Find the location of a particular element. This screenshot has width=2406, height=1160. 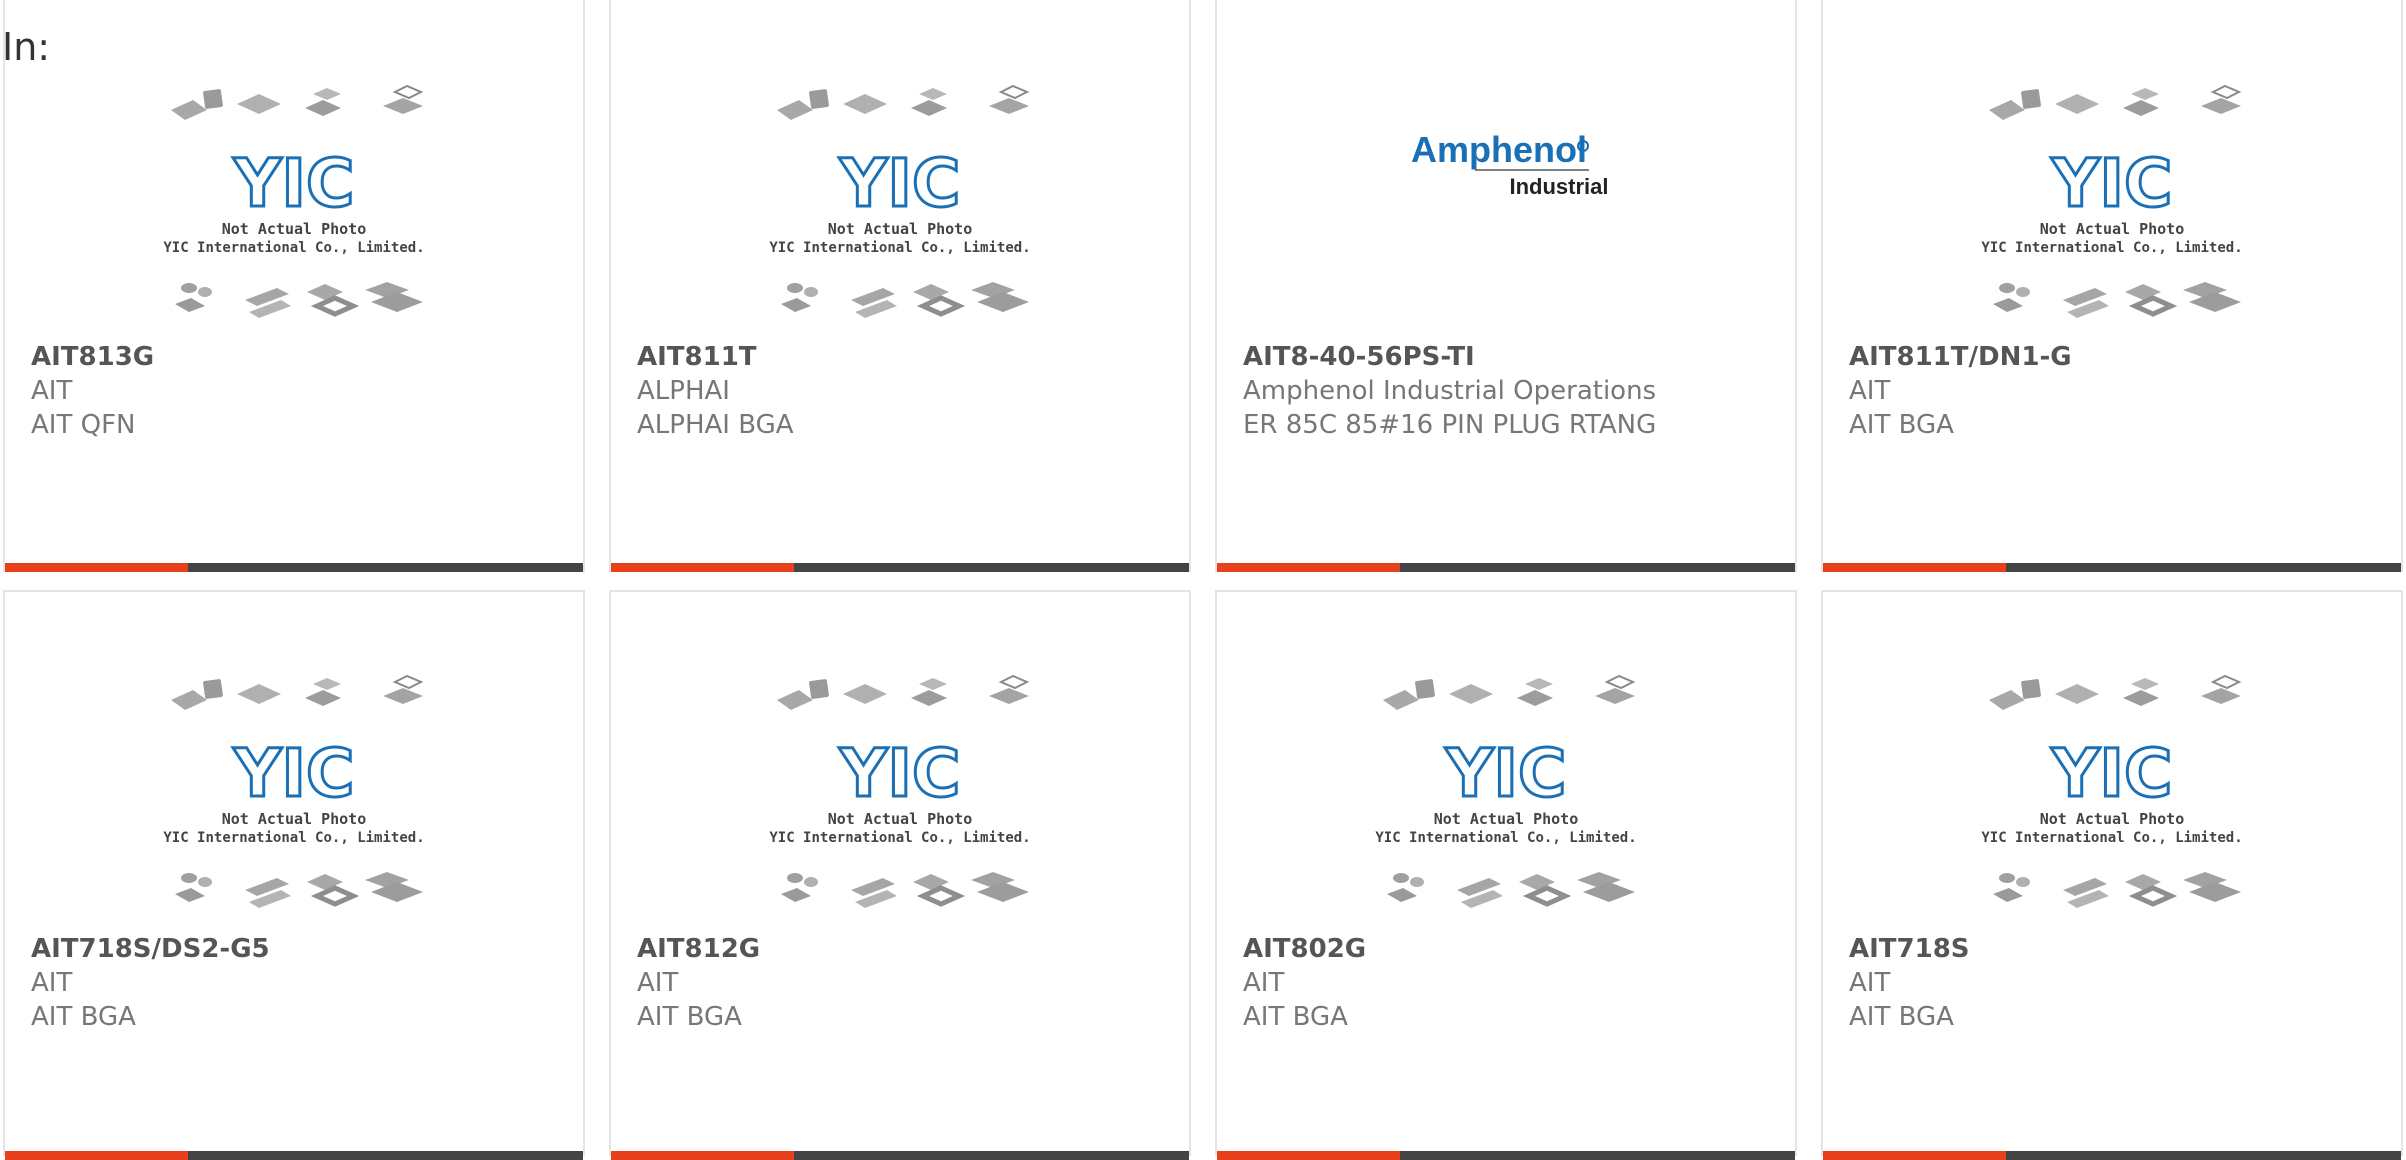

part-number: AIT8-40-56PS-TI is located at coordinates (1513, 357).